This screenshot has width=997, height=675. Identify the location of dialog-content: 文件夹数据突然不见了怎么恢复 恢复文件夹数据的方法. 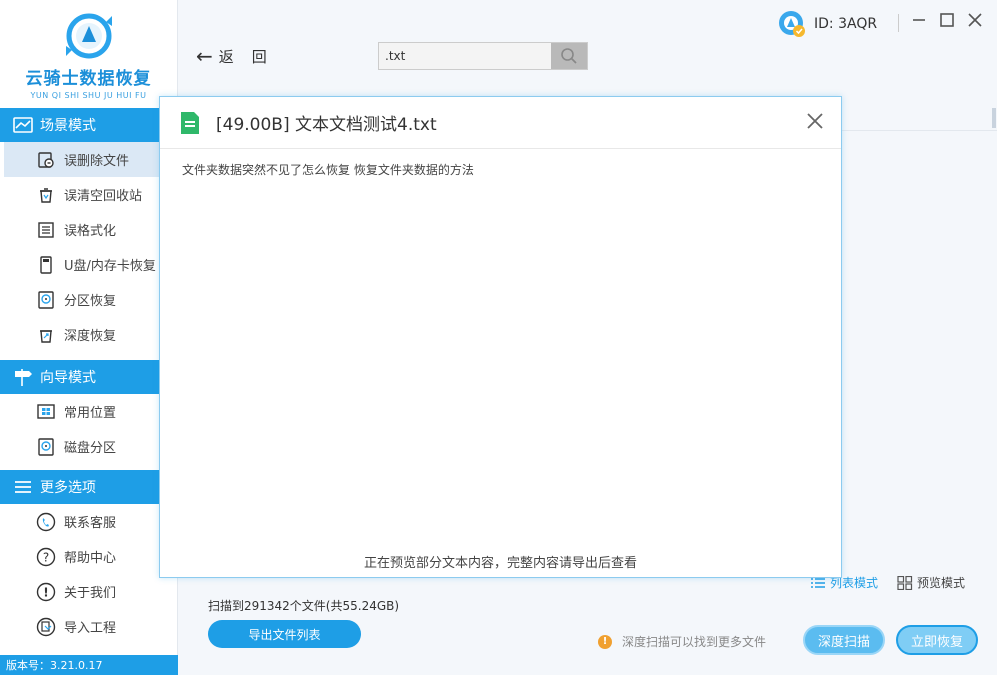
(328, 170).